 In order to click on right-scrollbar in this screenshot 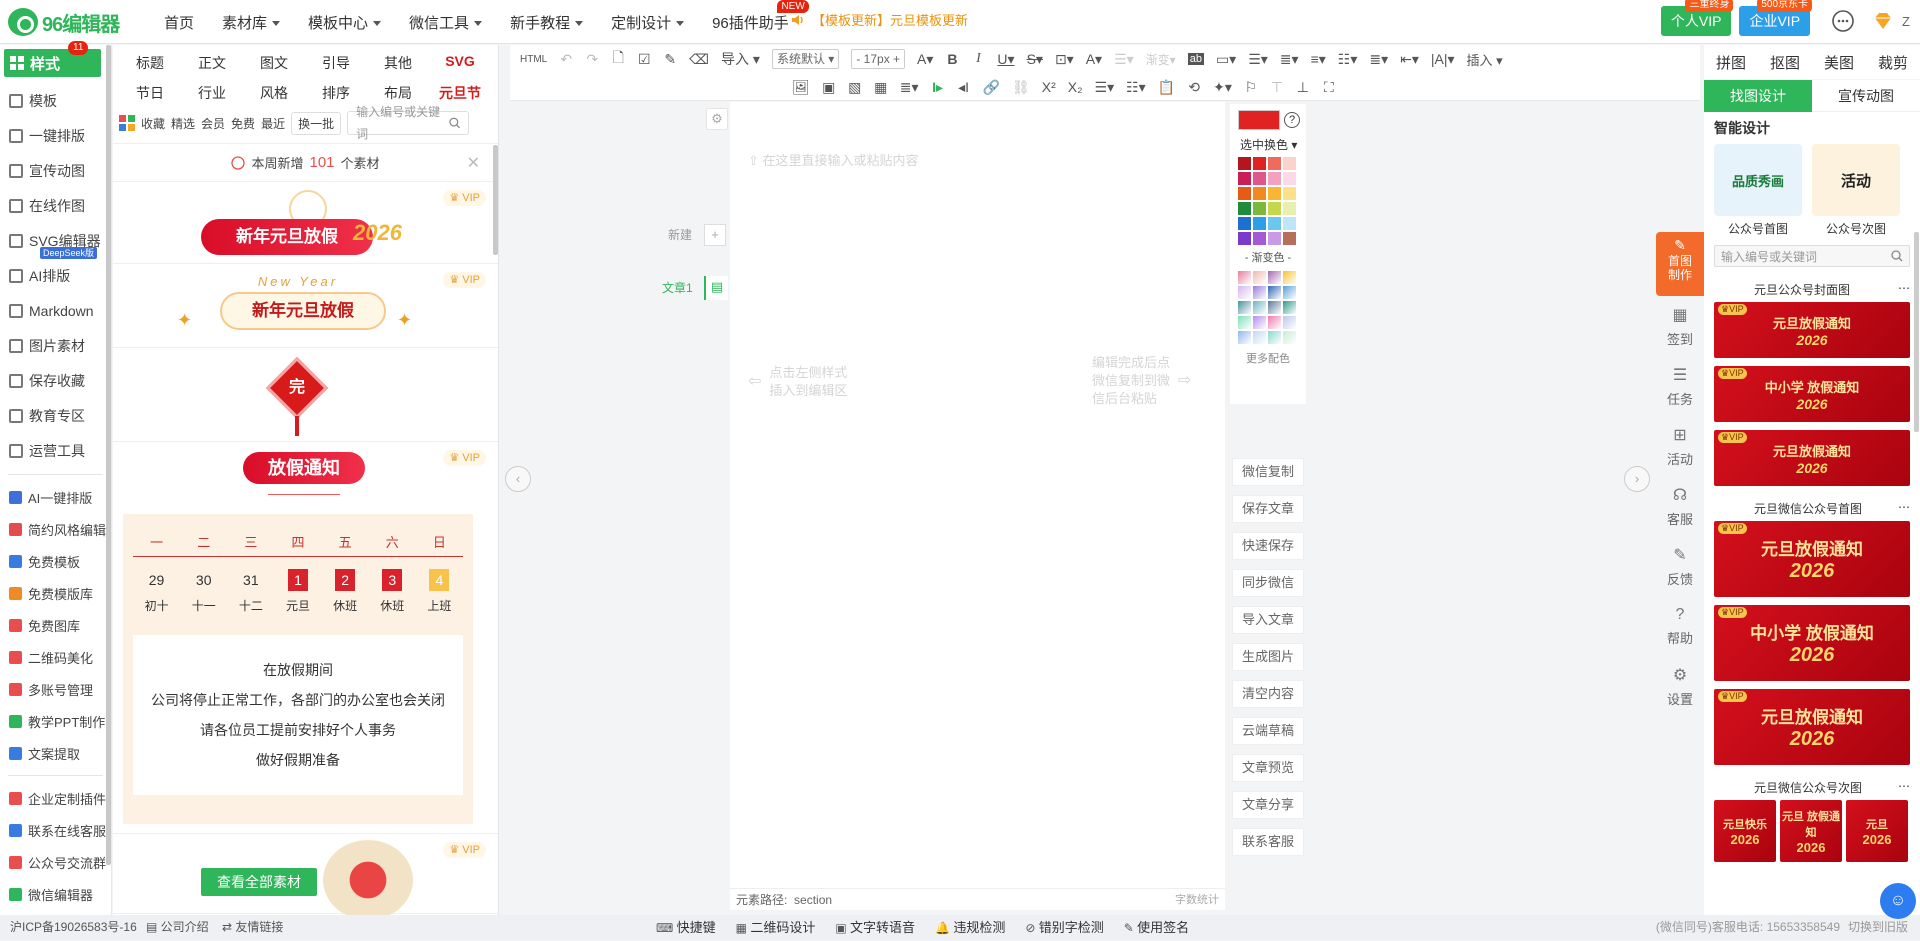, I will do `click(1916, 332)`.